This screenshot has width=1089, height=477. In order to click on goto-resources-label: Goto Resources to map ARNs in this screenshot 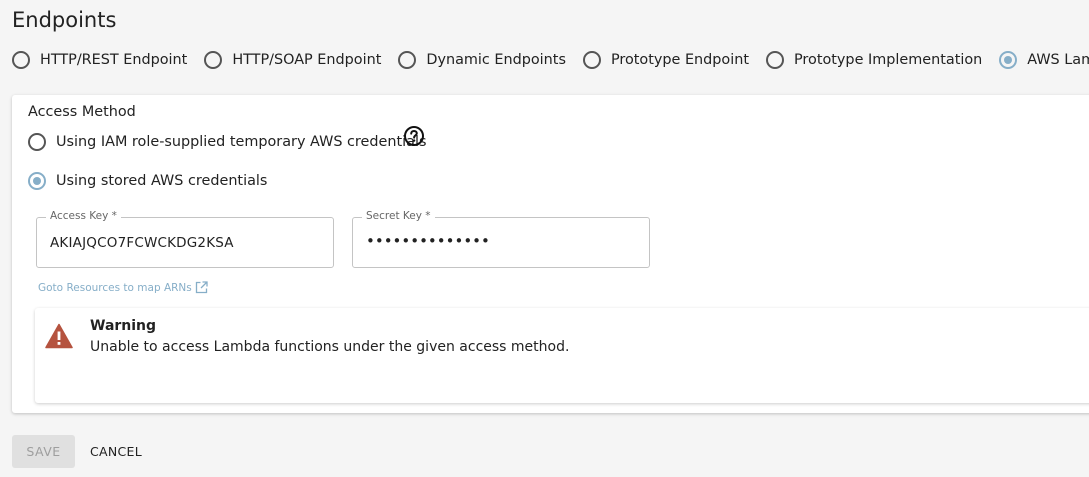, I will do `click(115, 287)`.